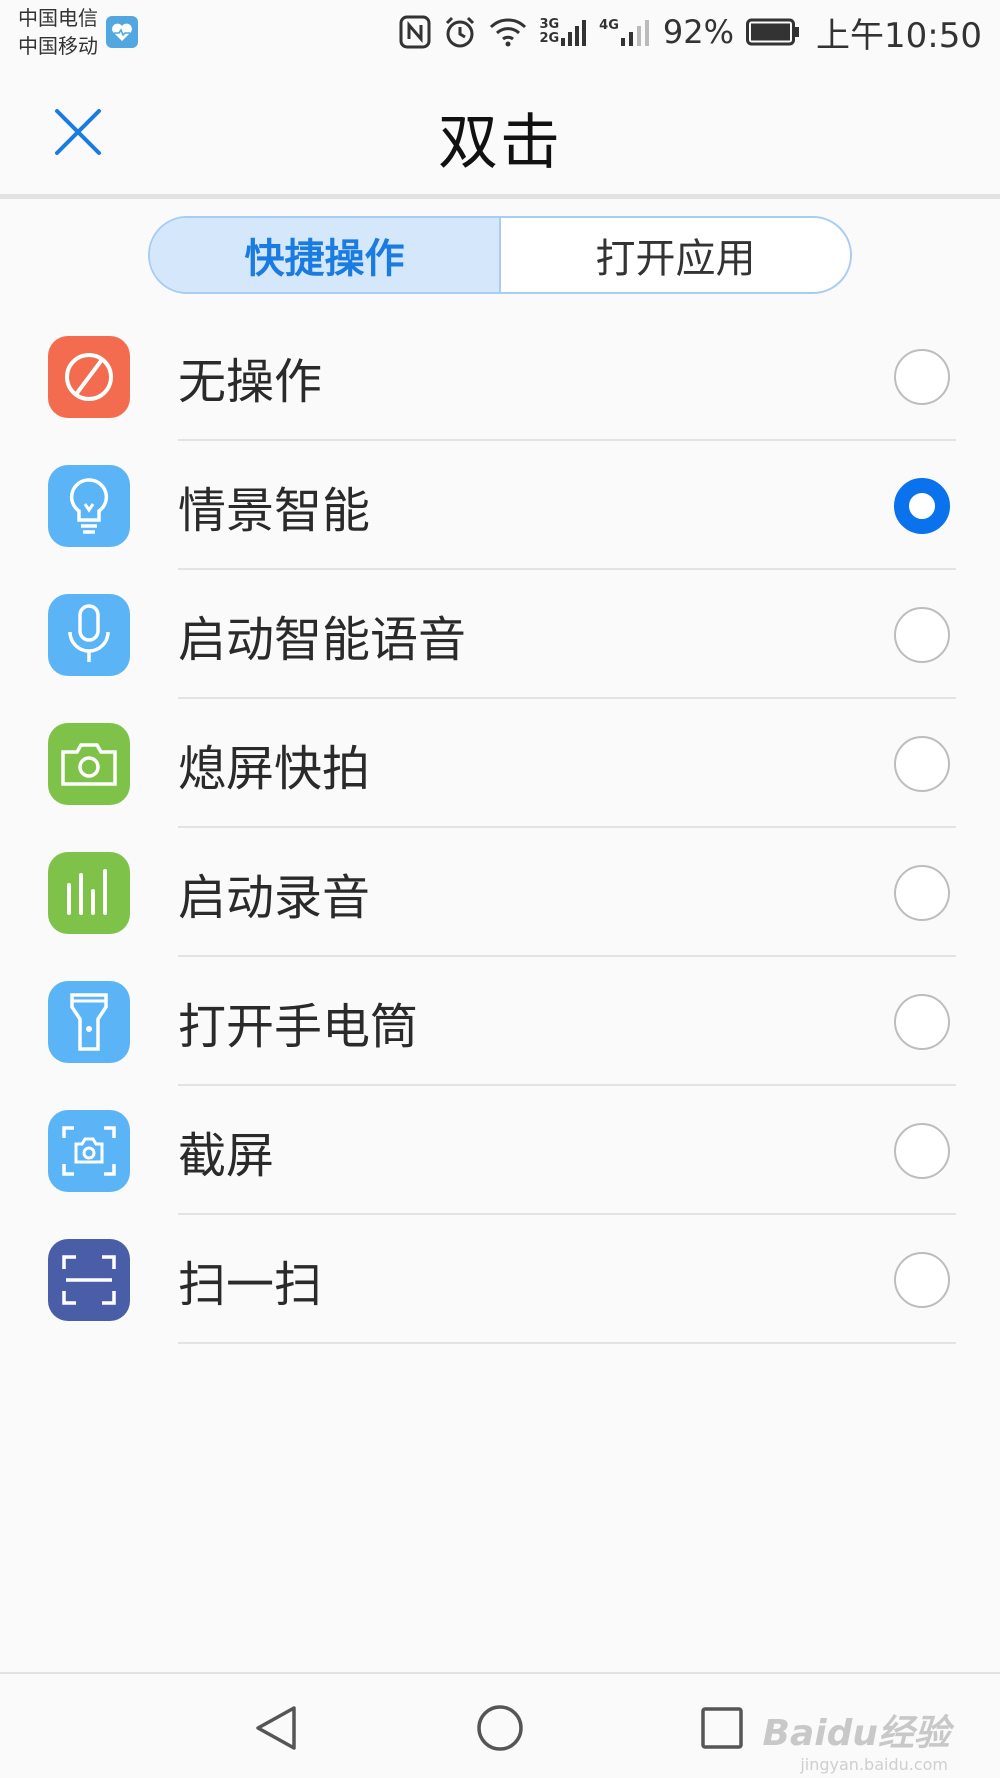 The image size is (1000, 1778). I want to click on network-type-2: 2G, so click(549, 38).